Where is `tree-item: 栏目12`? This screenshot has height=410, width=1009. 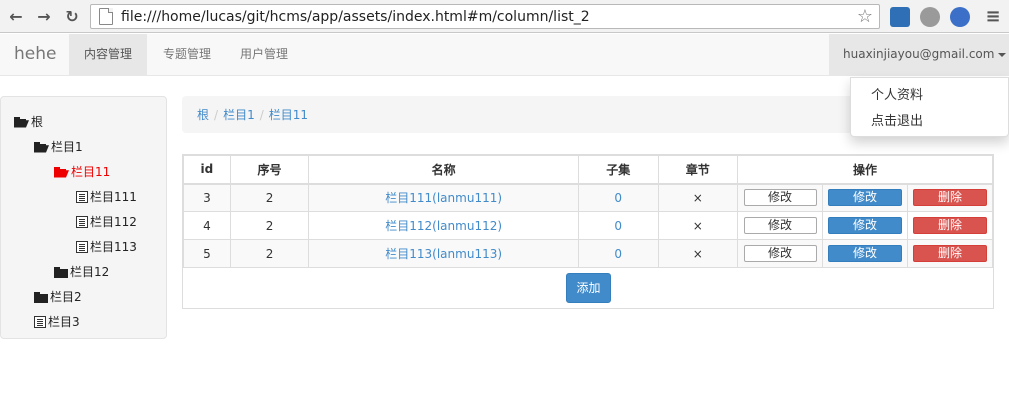
tree-item: 栏目12 is located at coordinates (81, 272).